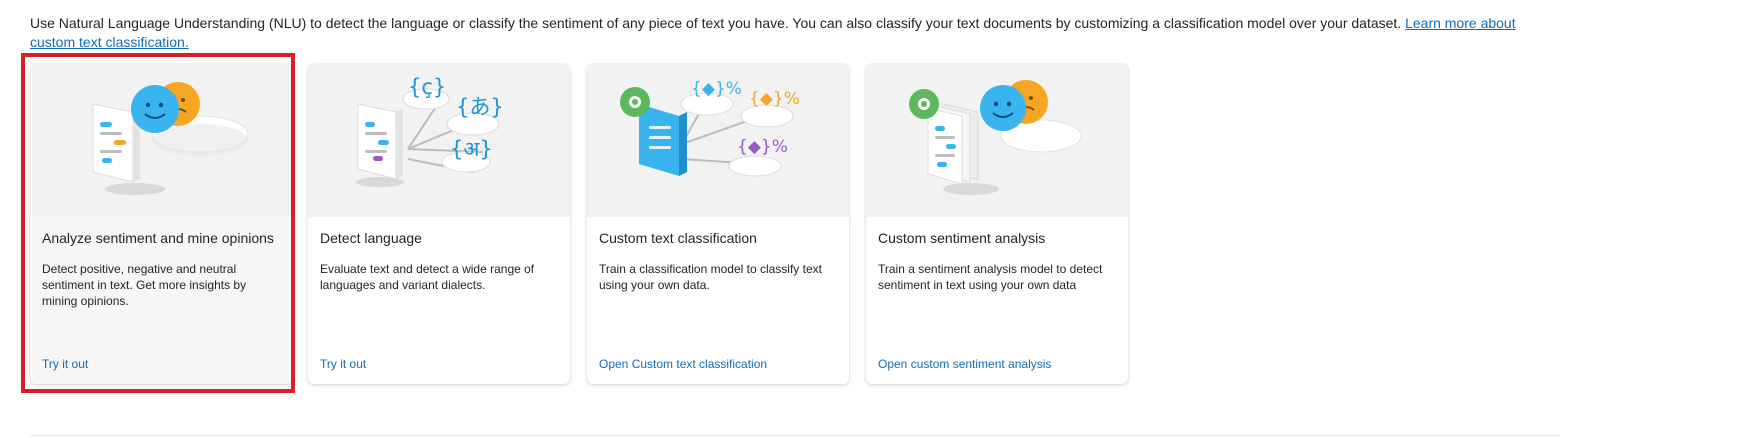 This screenshot has width=1752, height=438. What do you see at coordinates (439, 140) in the screenshot?
I see `language-illustration: {ç} {あ} {अ}` at bounding box center [439, 140].